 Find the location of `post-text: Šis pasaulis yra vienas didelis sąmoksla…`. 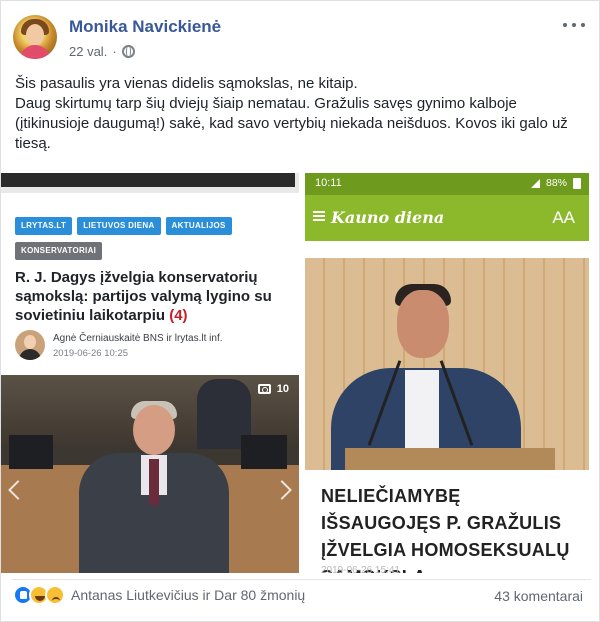

post-text: Šis pasaulis yra vienas didelis sąmoksla… is located at coordinates (301, 114).